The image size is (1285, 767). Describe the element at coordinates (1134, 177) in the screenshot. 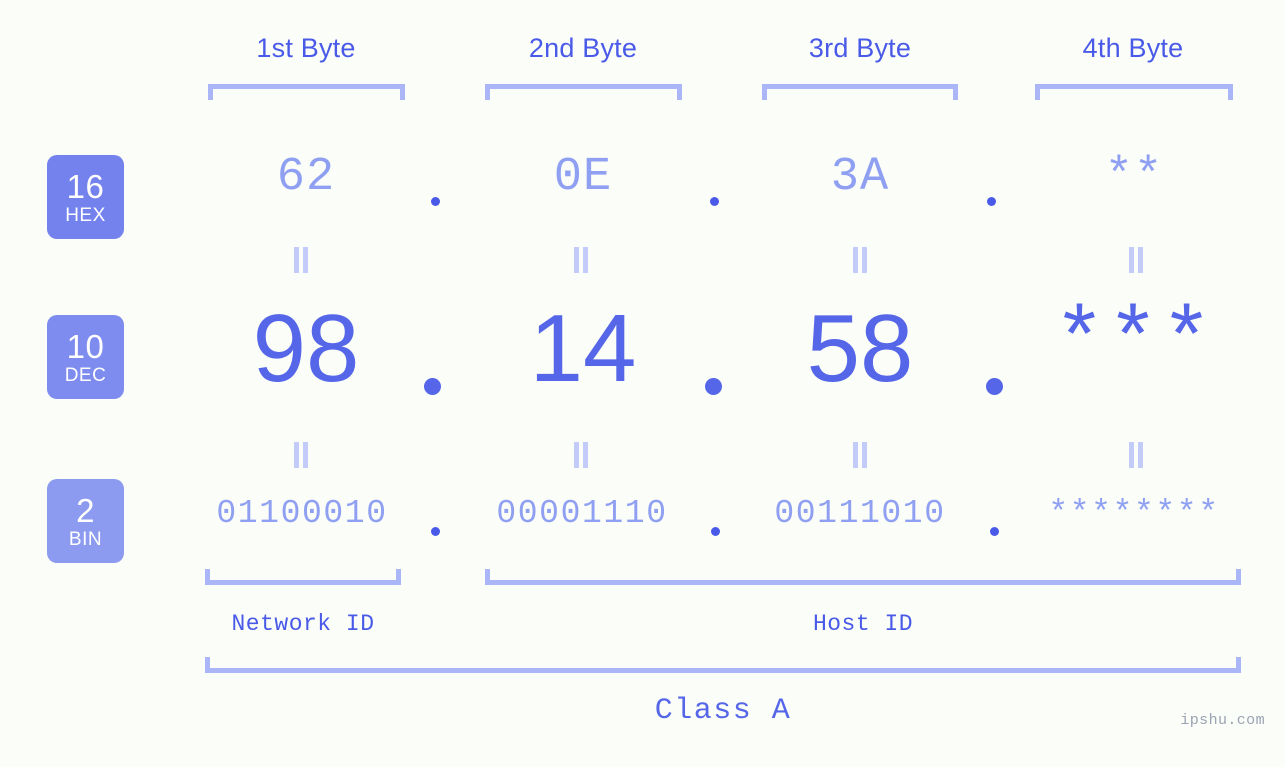

I see `hex-byte-4: **` at that location.